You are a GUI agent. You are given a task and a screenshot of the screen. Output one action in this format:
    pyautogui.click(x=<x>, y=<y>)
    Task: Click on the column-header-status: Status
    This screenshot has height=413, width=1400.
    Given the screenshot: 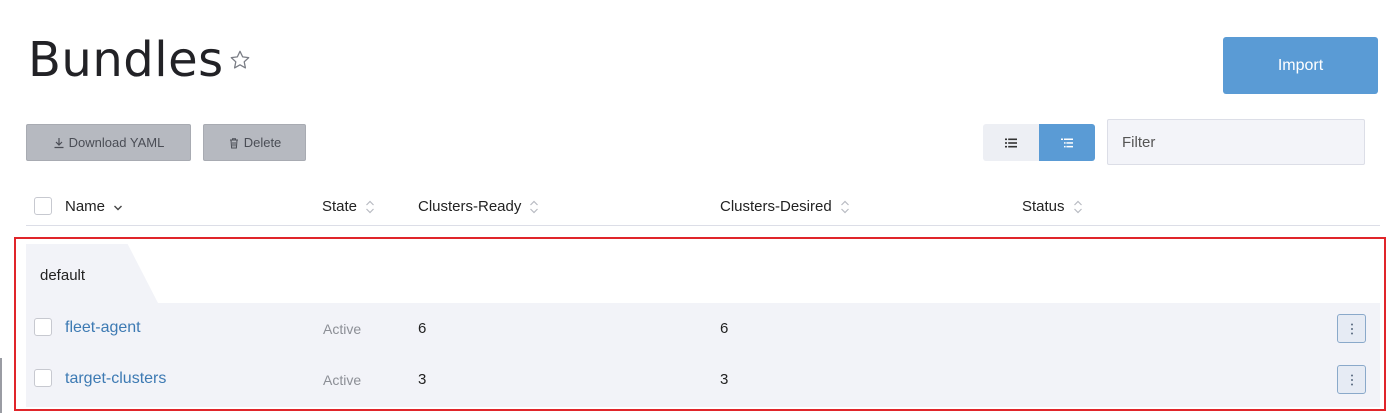 What is the action you would take?
    pyautogui.click(x=1052, y=206)
    